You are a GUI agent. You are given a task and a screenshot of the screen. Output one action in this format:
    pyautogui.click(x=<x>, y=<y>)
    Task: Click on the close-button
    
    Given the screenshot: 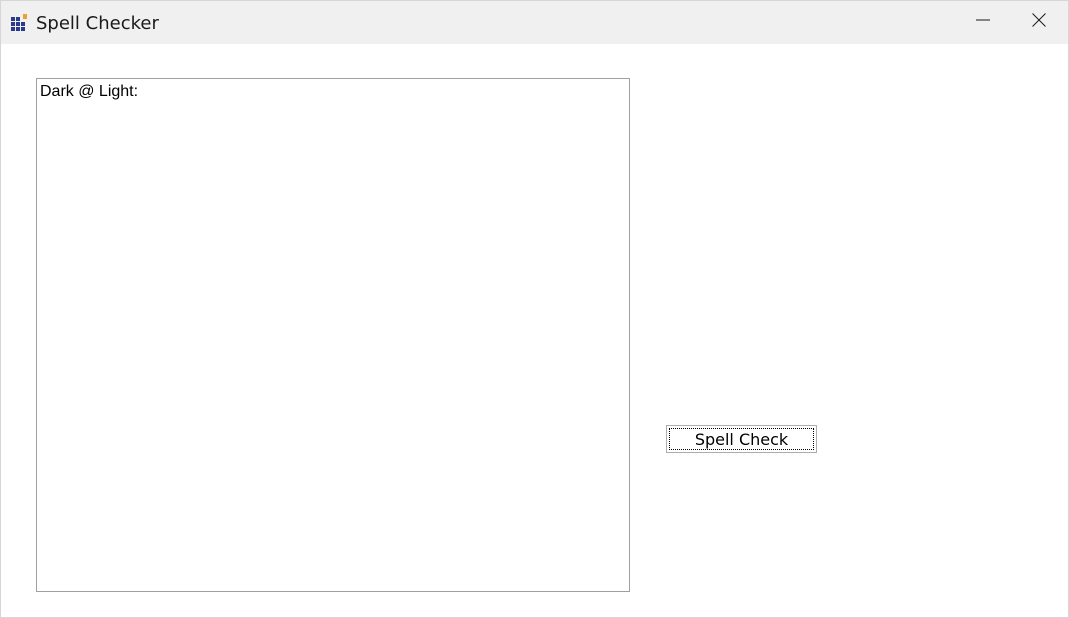 What is the action you would take?
    pyautogui.click(x=1039, y=22)
    